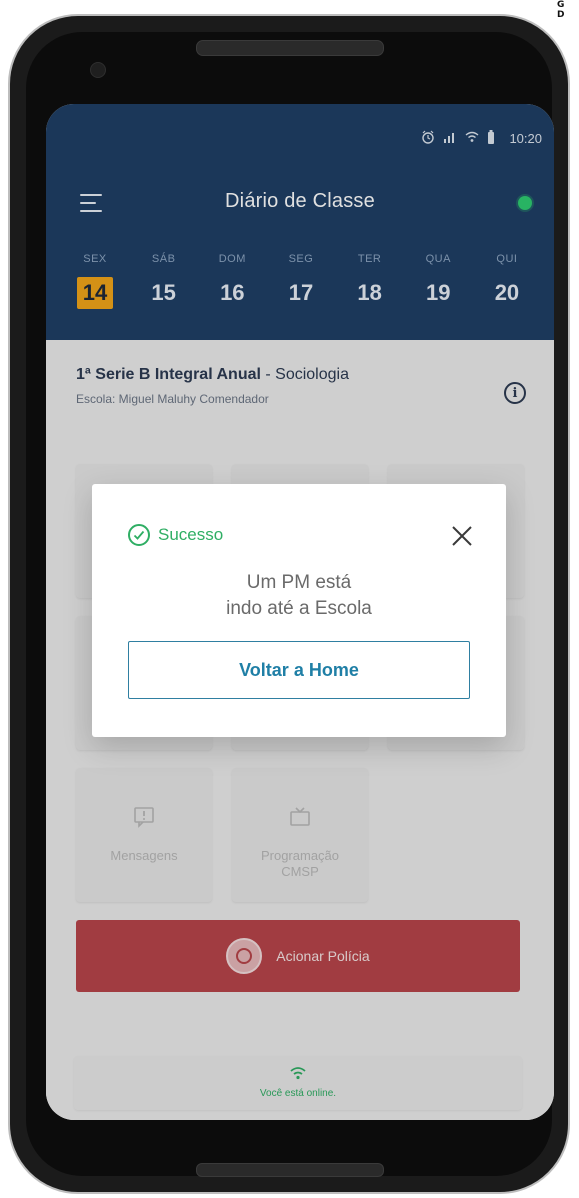 The width and height of the screenshot is (579, 1198). I want to click on back-home-button: Voltar a Home, so click(299, 670).